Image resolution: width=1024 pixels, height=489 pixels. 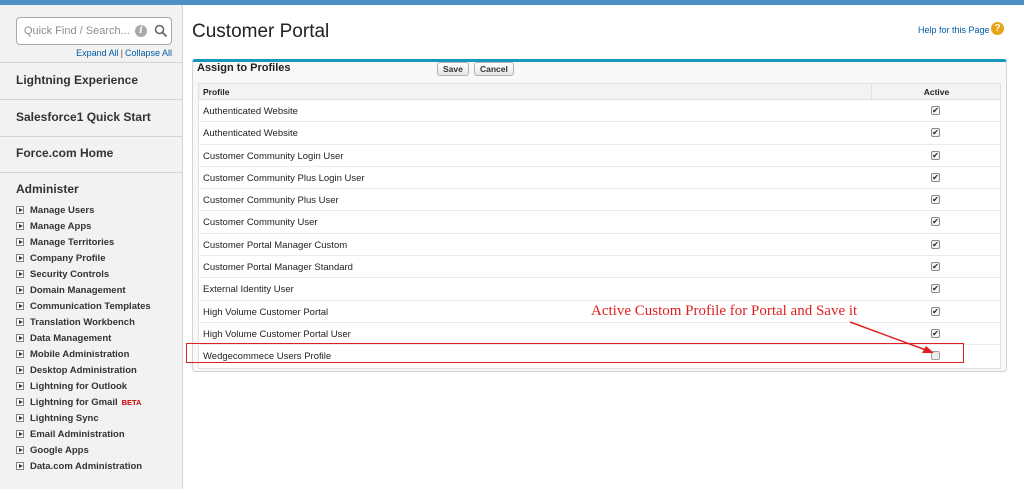 I want to click on table-row: High Volume Customer Portal User ✔, so click(x=599, y=334).